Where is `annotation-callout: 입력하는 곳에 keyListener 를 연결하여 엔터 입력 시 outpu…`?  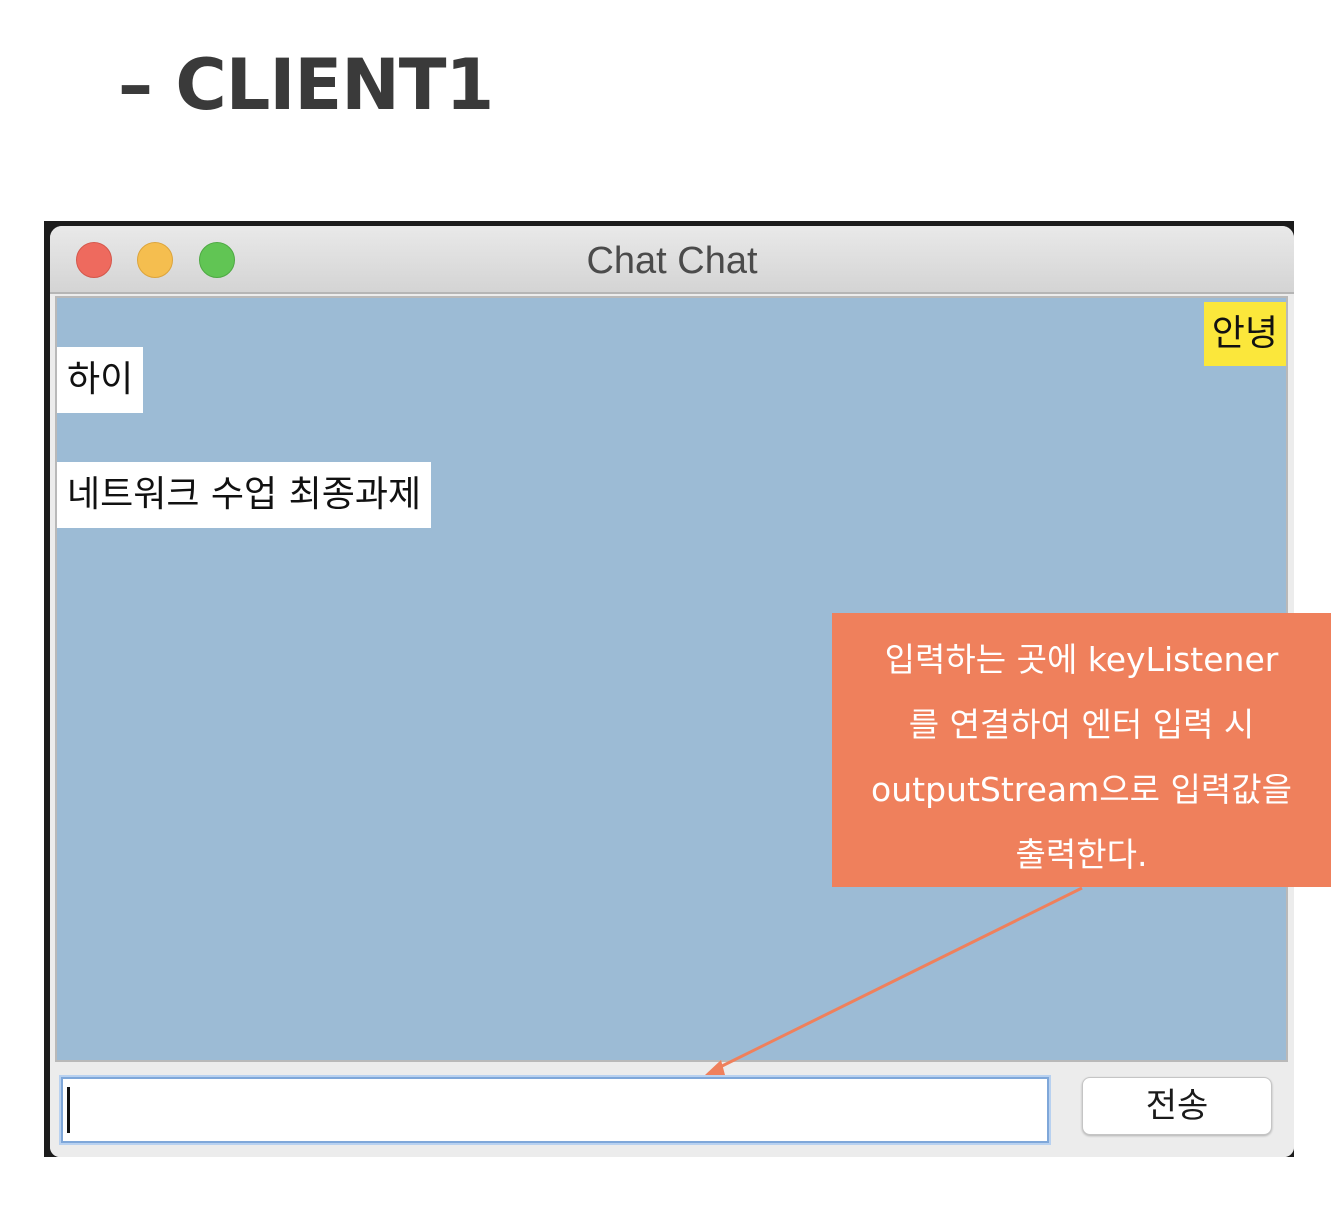 annotation-callout: 입력하는 곳에 keyListener 를 연결하여 엔터 입력 시 outpu… is located at coordinates (1081, 750).